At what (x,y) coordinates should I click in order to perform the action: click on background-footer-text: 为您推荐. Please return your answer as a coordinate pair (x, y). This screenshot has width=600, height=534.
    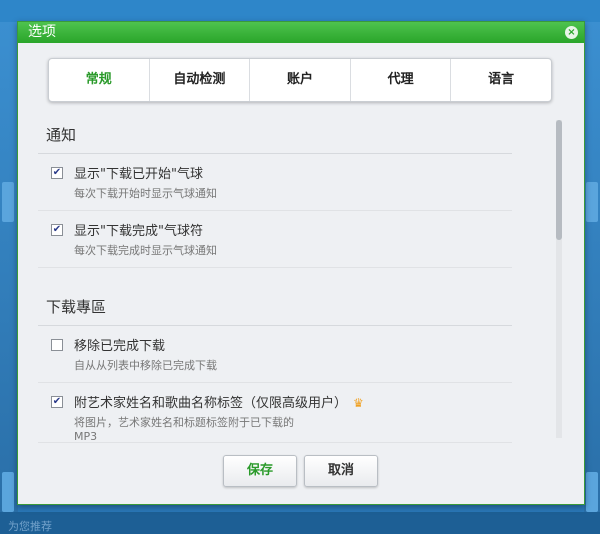
    Looking at the image, I should click on (30, 526).